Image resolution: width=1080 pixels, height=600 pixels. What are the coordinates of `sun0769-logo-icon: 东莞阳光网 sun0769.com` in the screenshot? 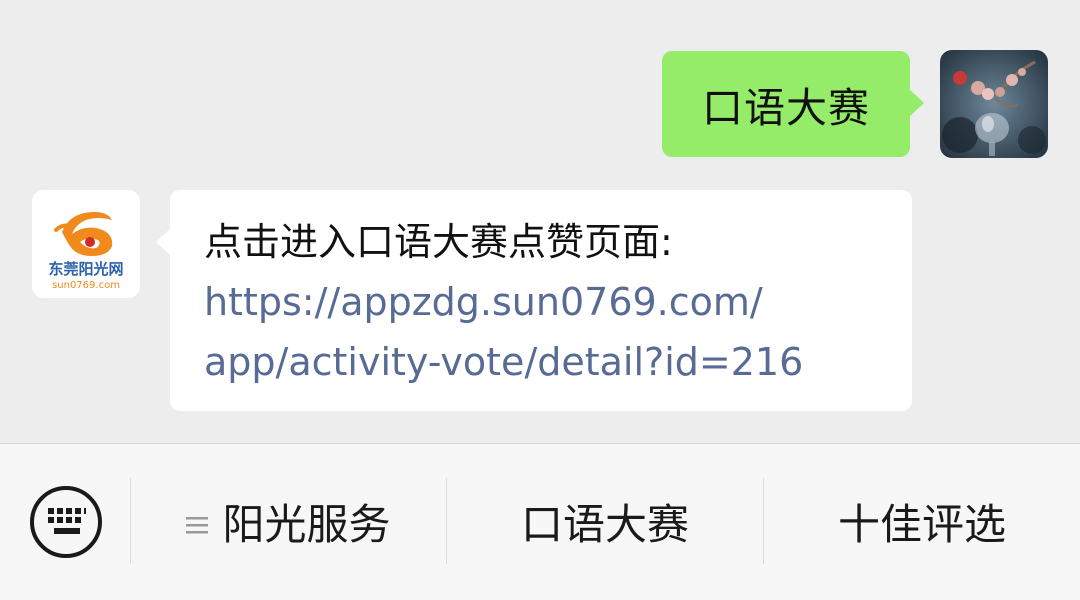 It's located at (86, 244).